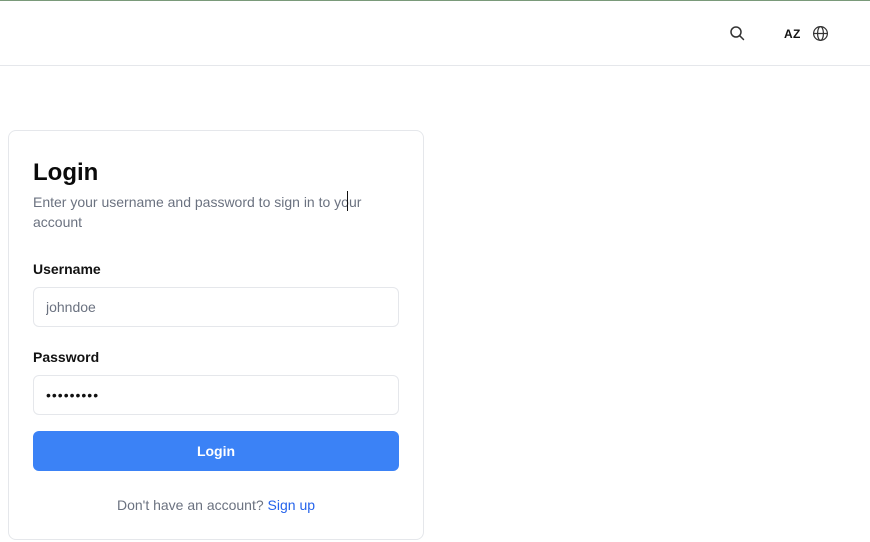 This screenshot has width=870, height=542. What do you see at coordinates (792, 34) in the screenshot?
I see `language-code: AZ` at bounding box center [792, 34].